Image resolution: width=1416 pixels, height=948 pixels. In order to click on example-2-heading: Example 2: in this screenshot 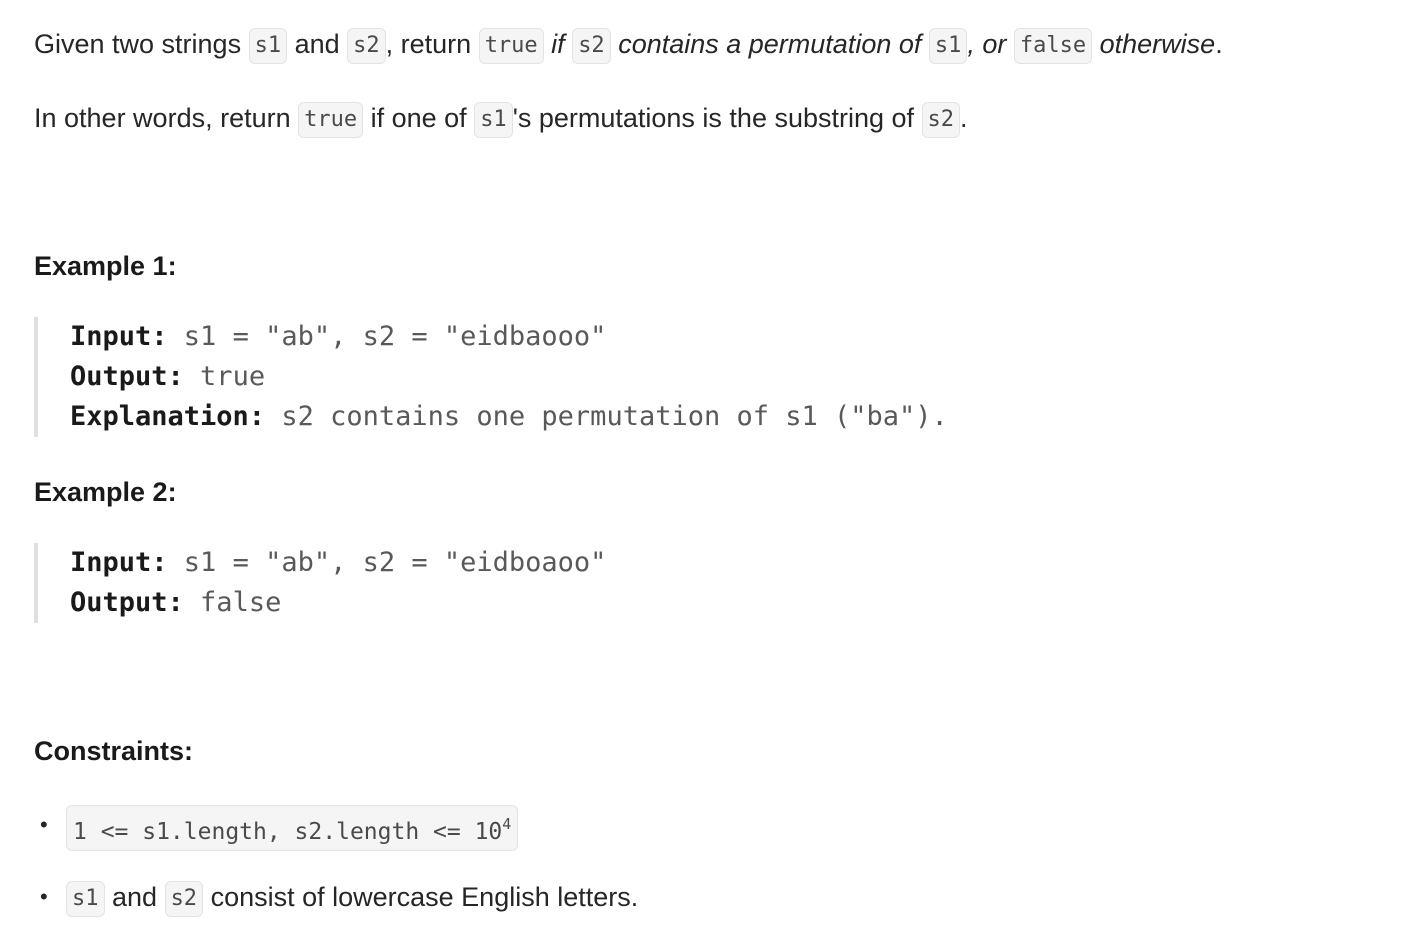, I will do `click(105, 492)`.